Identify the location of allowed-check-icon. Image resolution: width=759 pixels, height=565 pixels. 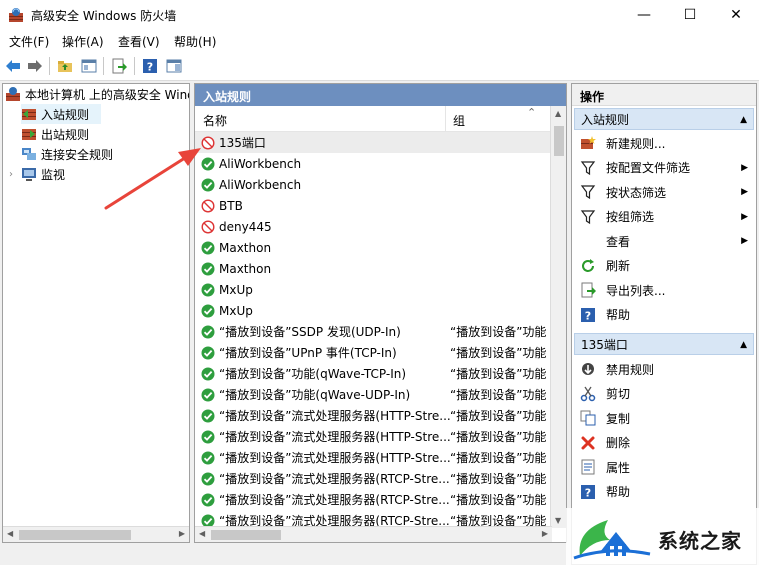
(208, 331).